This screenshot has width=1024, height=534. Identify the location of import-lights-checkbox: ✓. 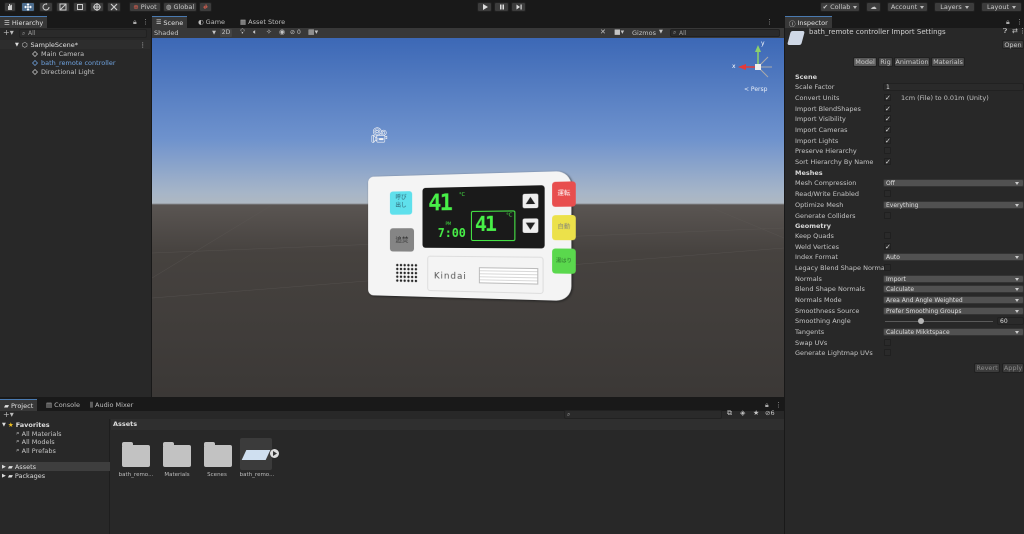
(887, 140).